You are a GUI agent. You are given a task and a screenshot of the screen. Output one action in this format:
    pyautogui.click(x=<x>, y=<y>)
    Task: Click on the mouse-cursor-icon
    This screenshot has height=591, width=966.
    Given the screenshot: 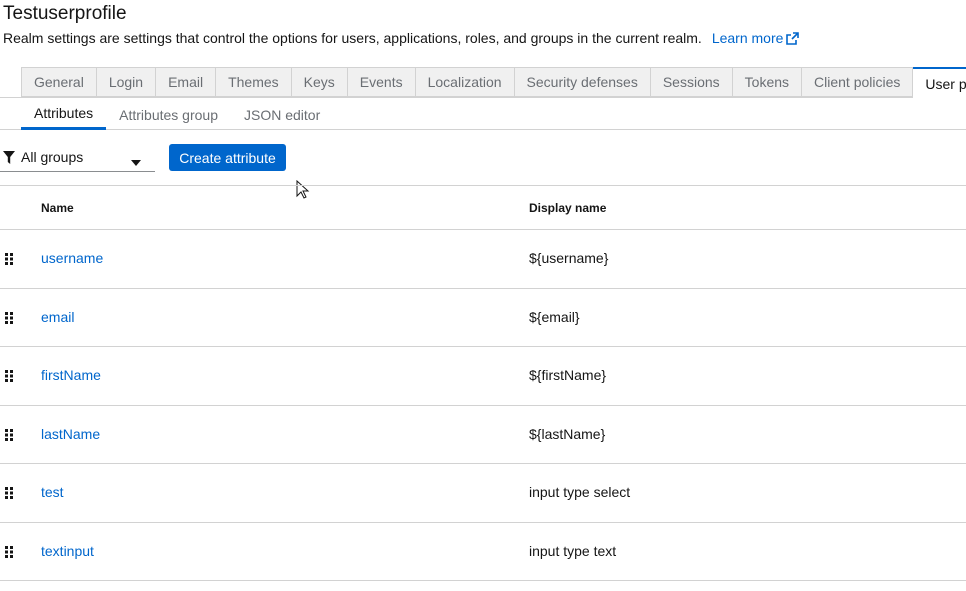 What is the action you would take?
    pyautogui.click(x=303, y=192)
    